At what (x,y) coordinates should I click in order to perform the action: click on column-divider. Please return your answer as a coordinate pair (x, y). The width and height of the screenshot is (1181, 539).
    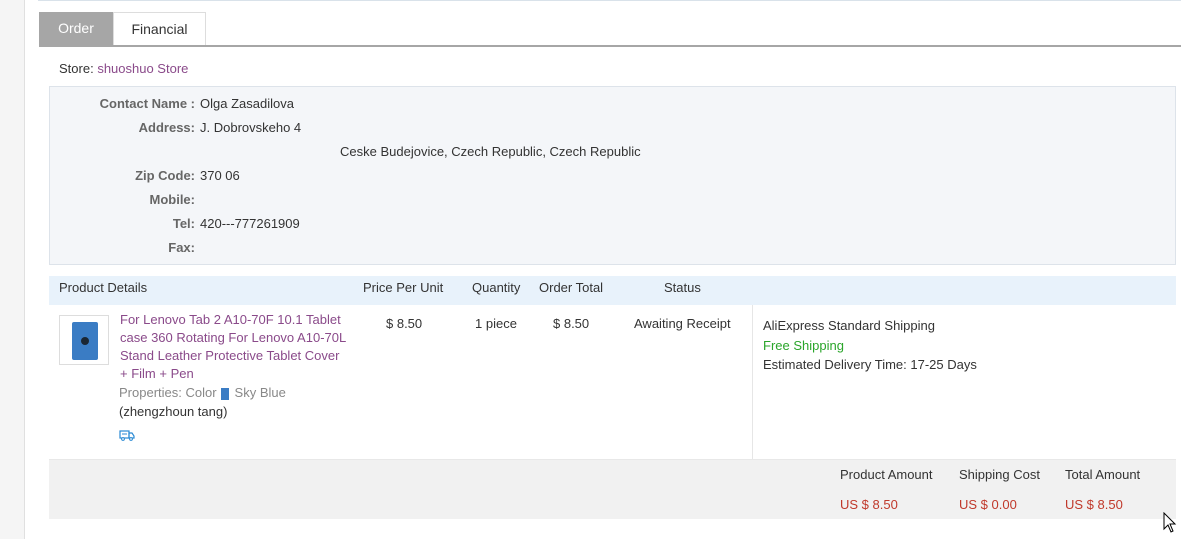
    Looking at the image, I should click on (752, 382).